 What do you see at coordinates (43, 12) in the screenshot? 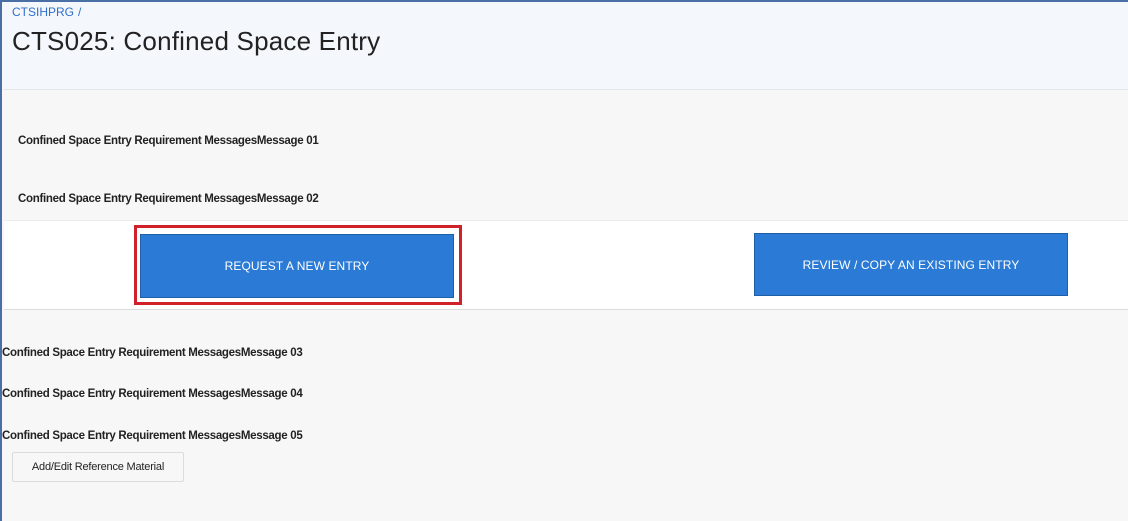
I see `breadcrumb-link-ctsihprg: CTSIHPRG` at bounding box center [43, 12].